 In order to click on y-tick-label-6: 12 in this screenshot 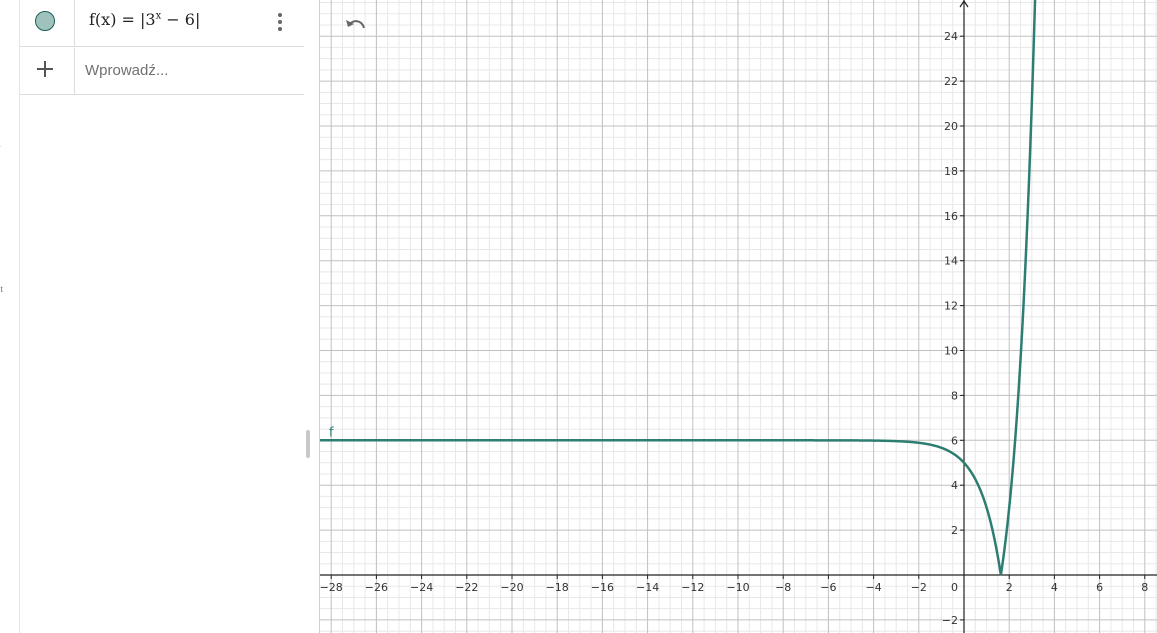, I will do `click(951, 306)`.